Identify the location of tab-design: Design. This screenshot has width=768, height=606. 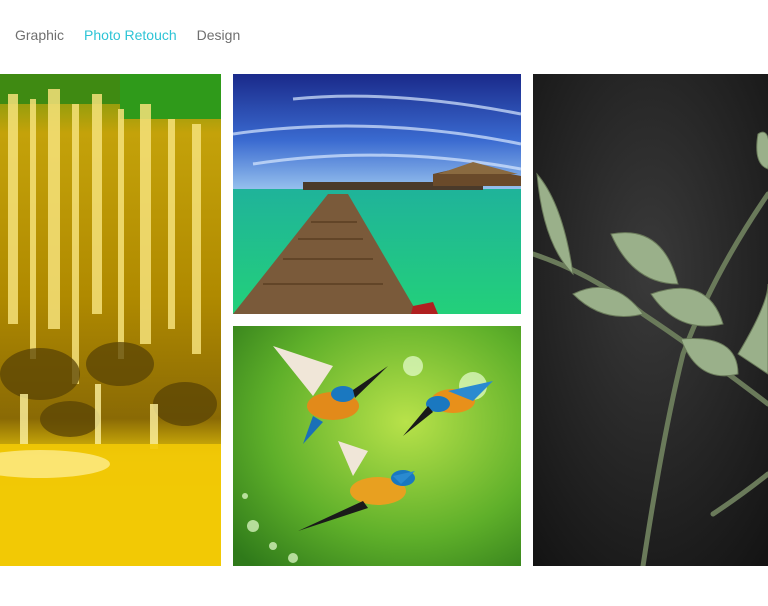
(219, 35).